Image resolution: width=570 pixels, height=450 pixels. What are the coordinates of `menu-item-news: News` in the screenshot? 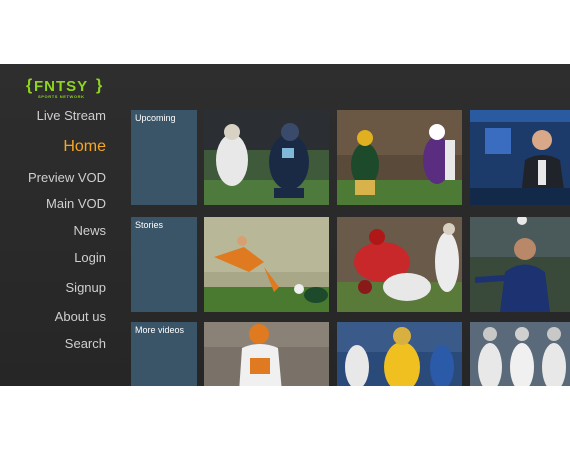 It's located at (89, 230).